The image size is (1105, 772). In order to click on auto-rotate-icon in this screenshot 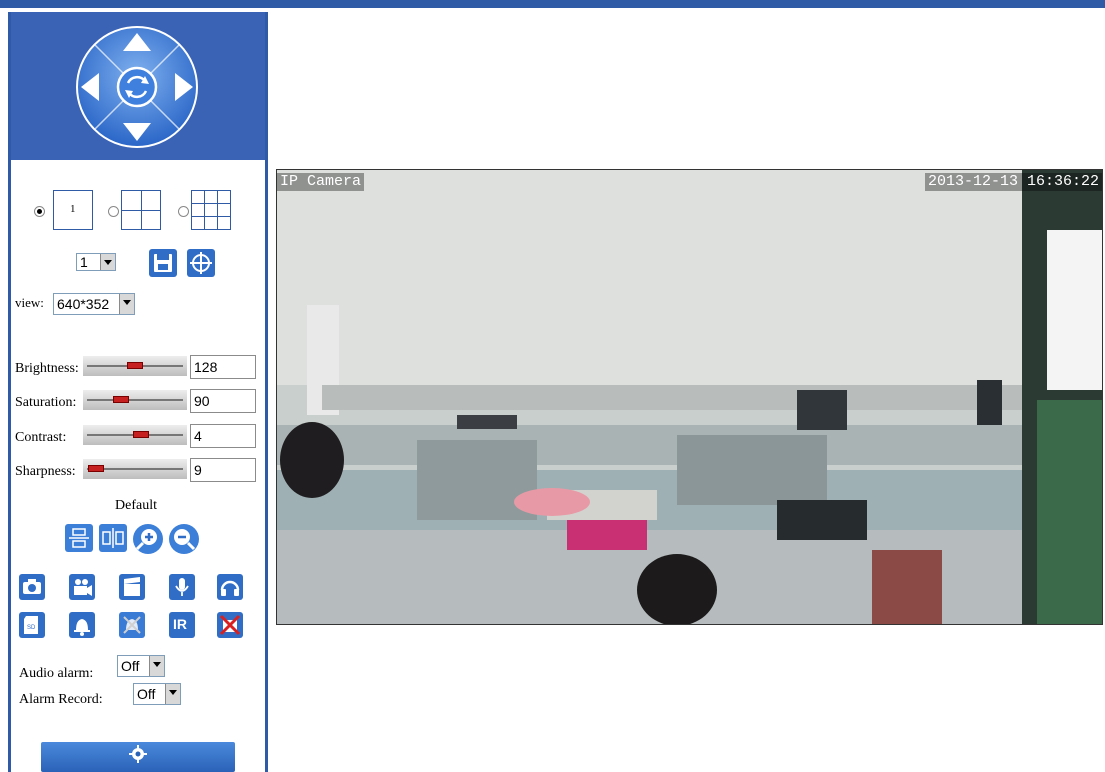, I will do `click(137, 87)`.